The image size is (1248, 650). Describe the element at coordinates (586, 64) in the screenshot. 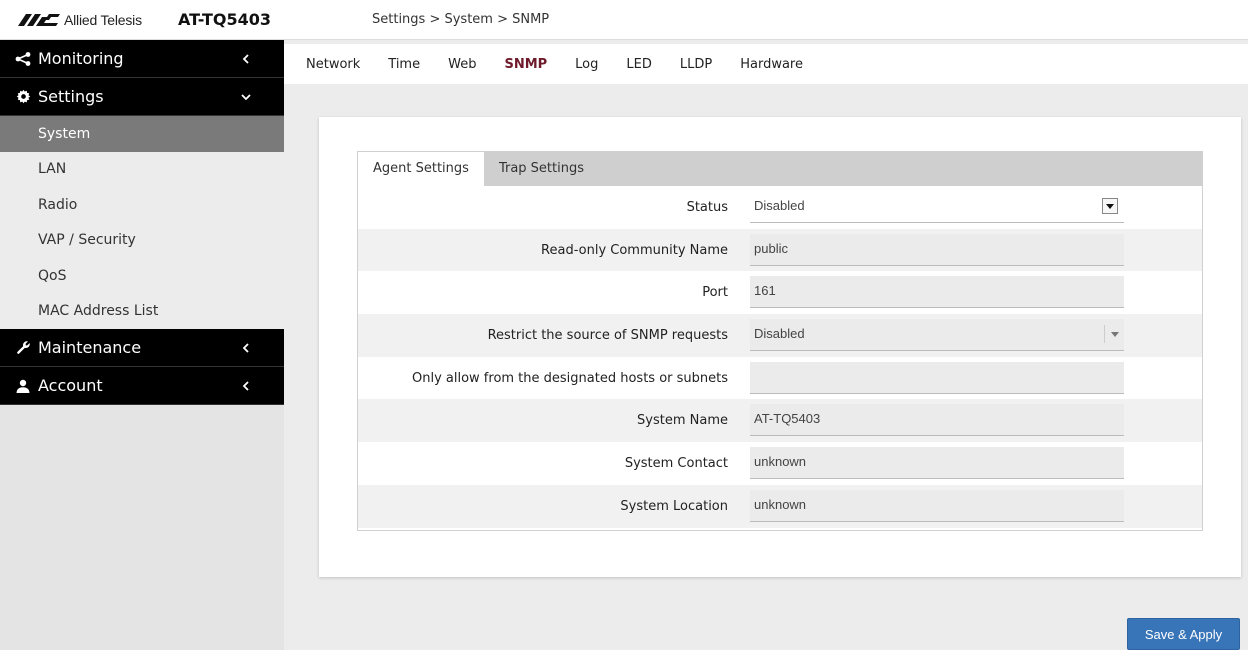

I see `tab-log: Log` at that location.